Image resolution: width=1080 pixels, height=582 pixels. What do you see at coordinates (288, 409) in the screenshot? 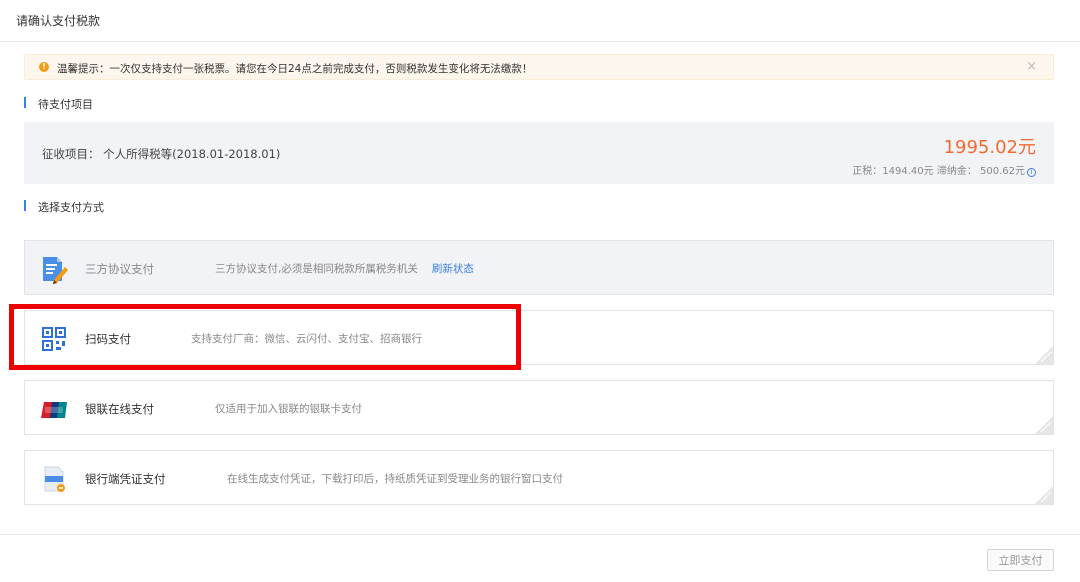
I see `payment-option-desc: 仅适用于加入银联的银联卡支付` at bounding box center [288, 409].